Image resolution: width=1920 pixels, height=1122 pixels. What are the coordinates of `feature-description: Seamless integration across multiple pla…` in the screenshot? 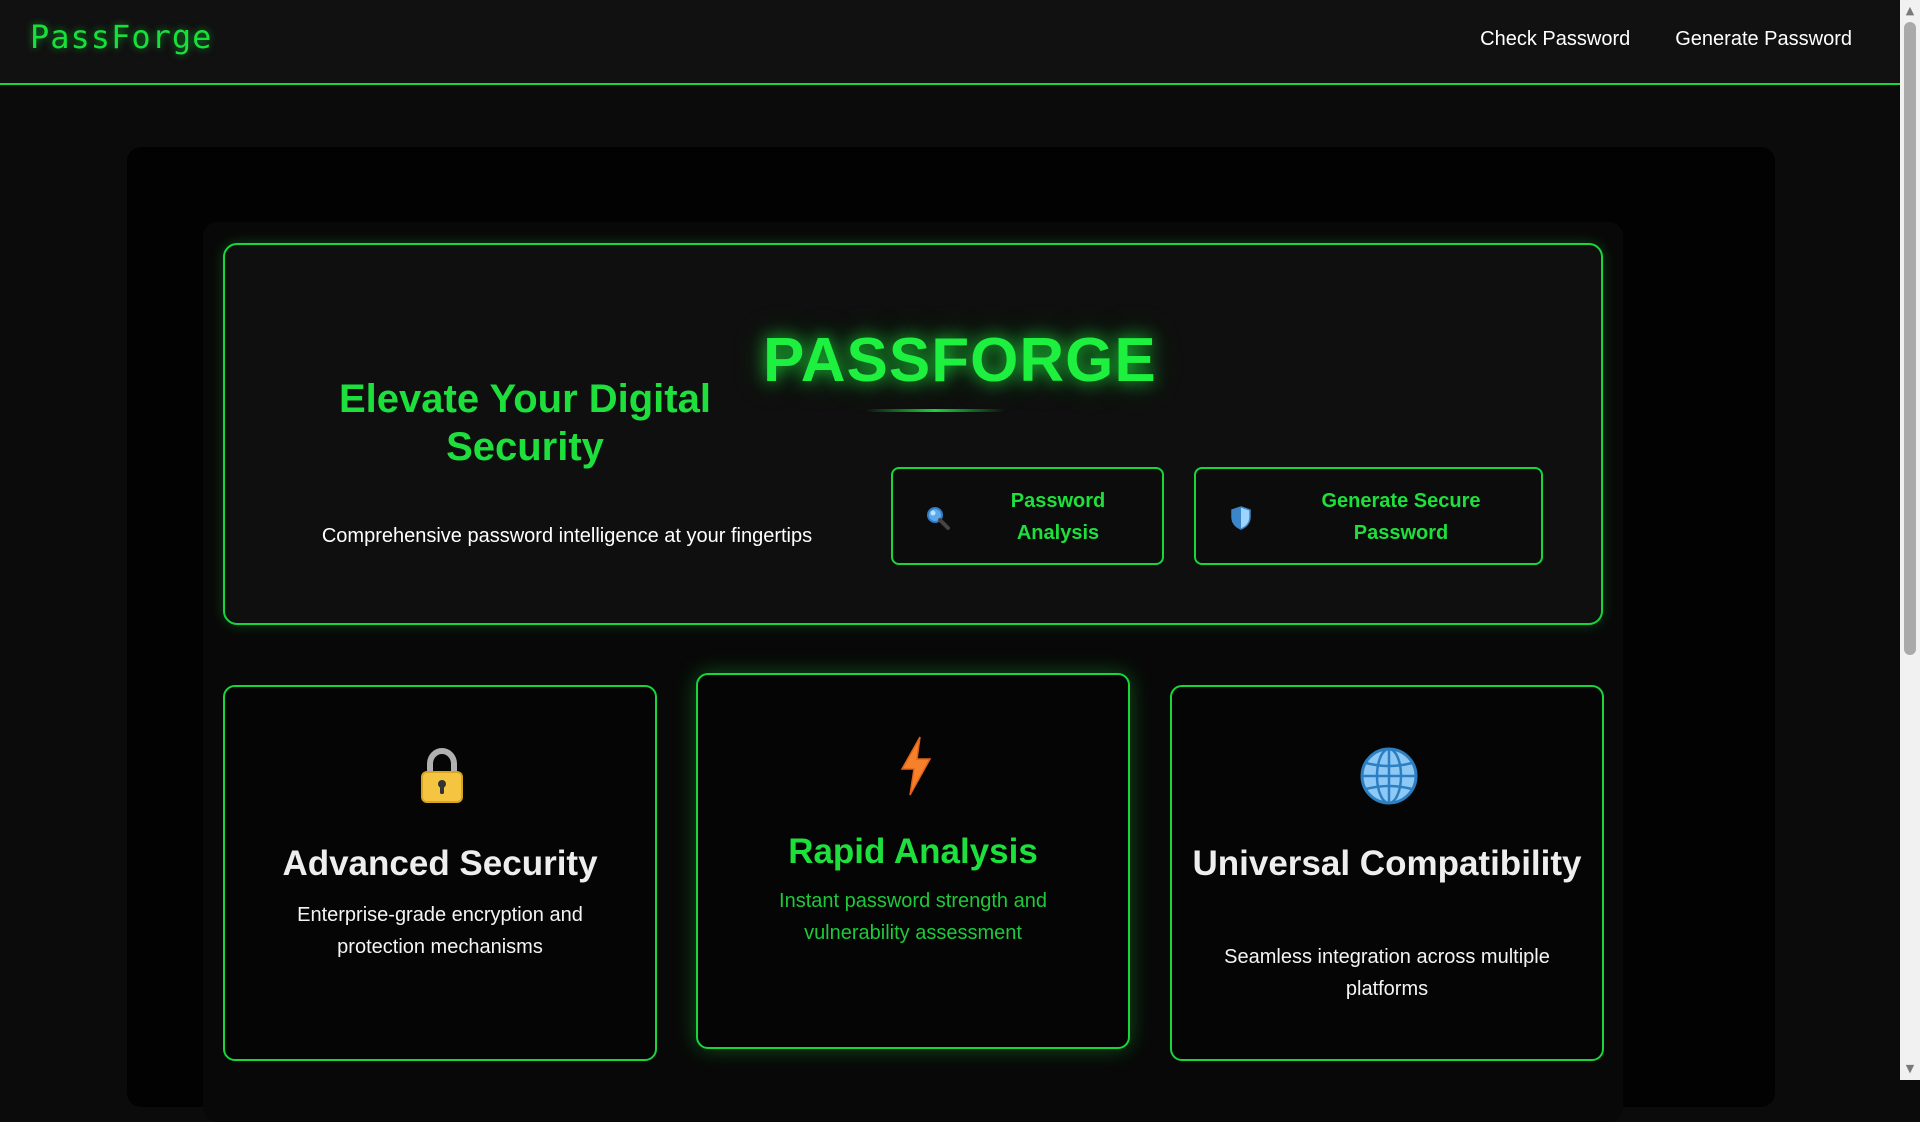 It's located at (1387, 973).